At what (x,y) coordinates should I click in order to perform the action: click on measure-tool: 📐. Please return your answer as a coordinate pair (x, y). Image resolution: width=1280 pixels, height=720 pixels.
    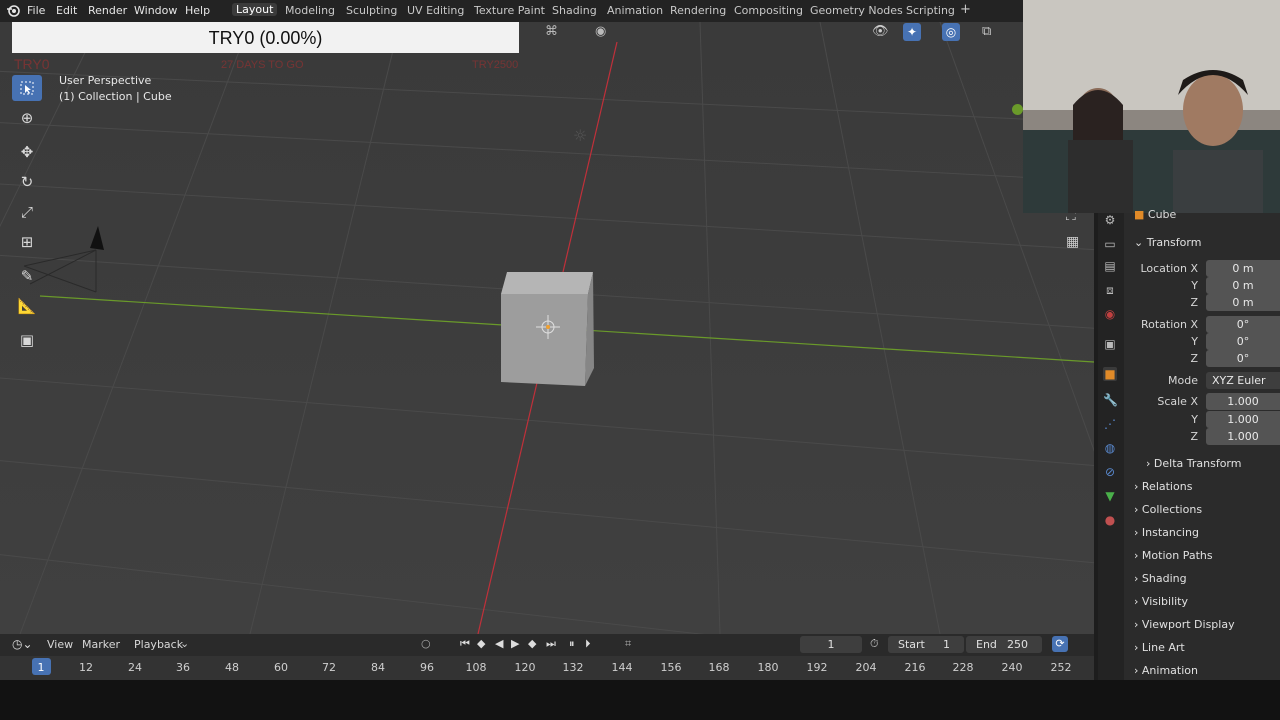
    Looking at the image, I should click on (27, 306).